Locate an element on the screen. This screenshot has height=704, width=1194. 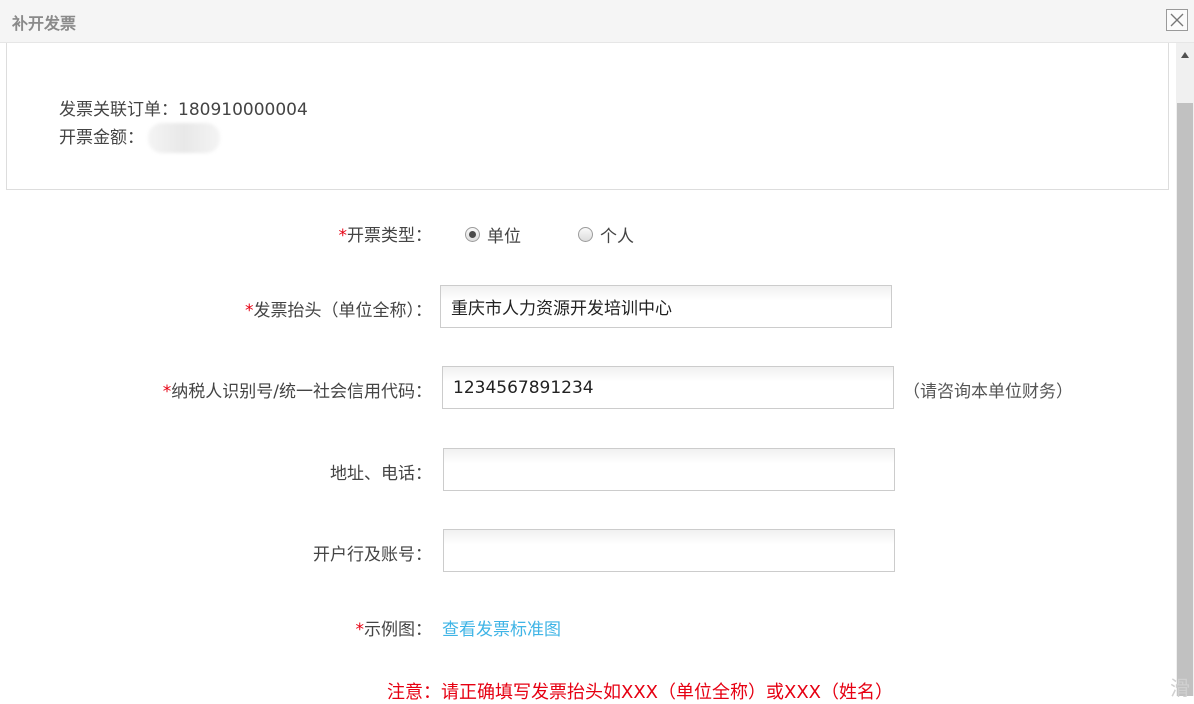
view-sample-link: 查看发票标准图 is located at coordinates (501, 627).